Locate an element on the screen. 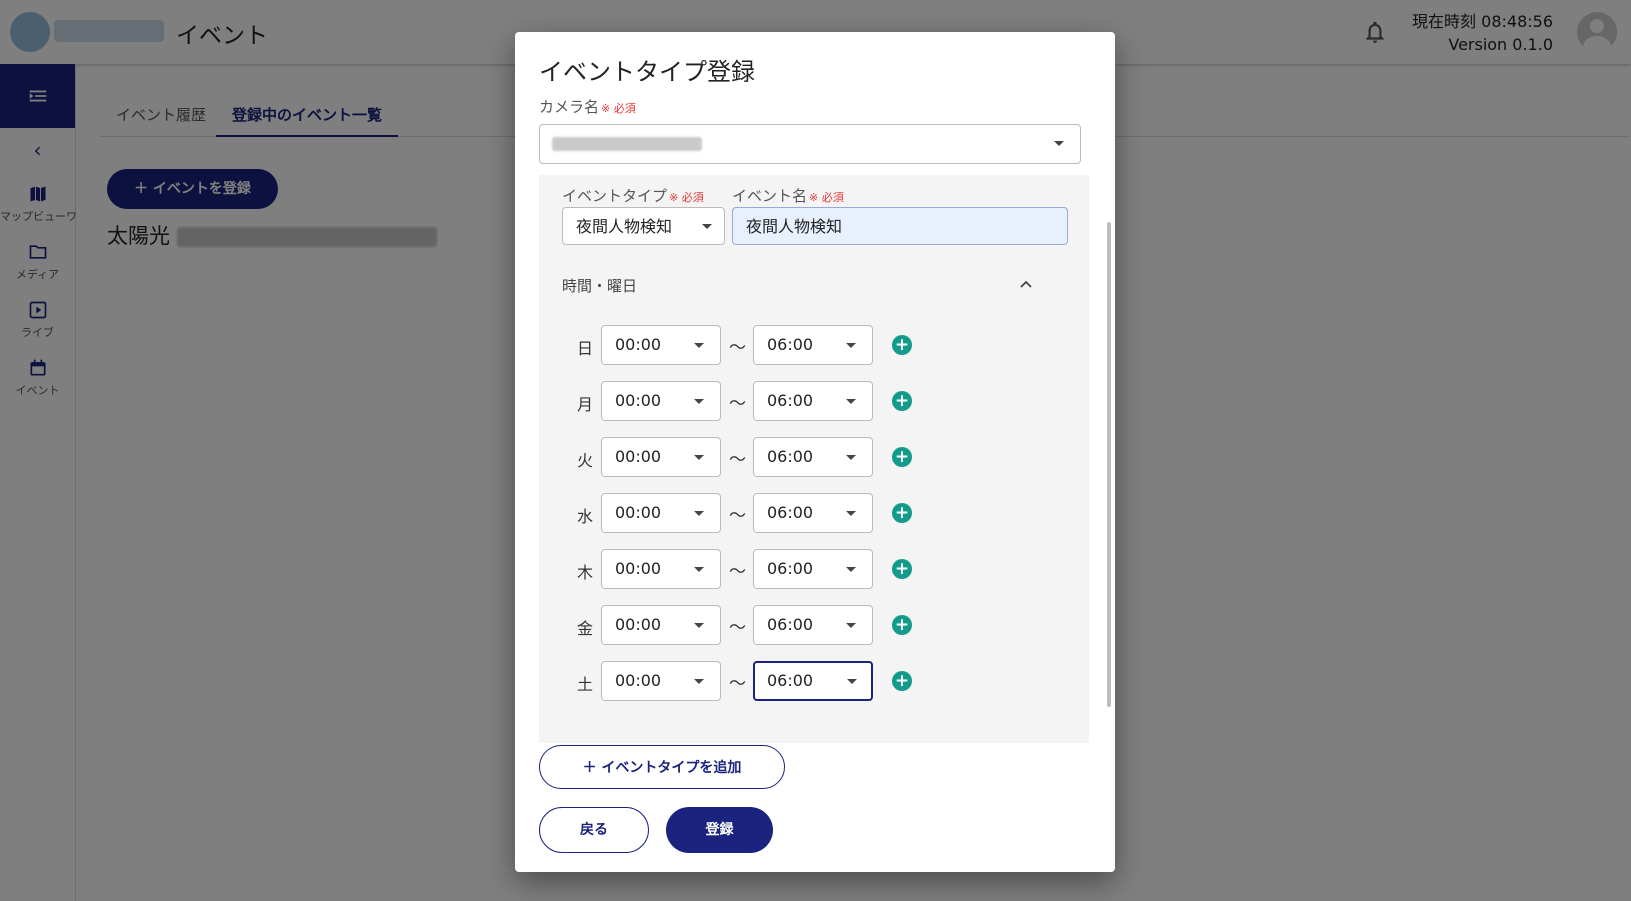  event-name-value: 夜間人物検知 is located at coordinates (794, 226).